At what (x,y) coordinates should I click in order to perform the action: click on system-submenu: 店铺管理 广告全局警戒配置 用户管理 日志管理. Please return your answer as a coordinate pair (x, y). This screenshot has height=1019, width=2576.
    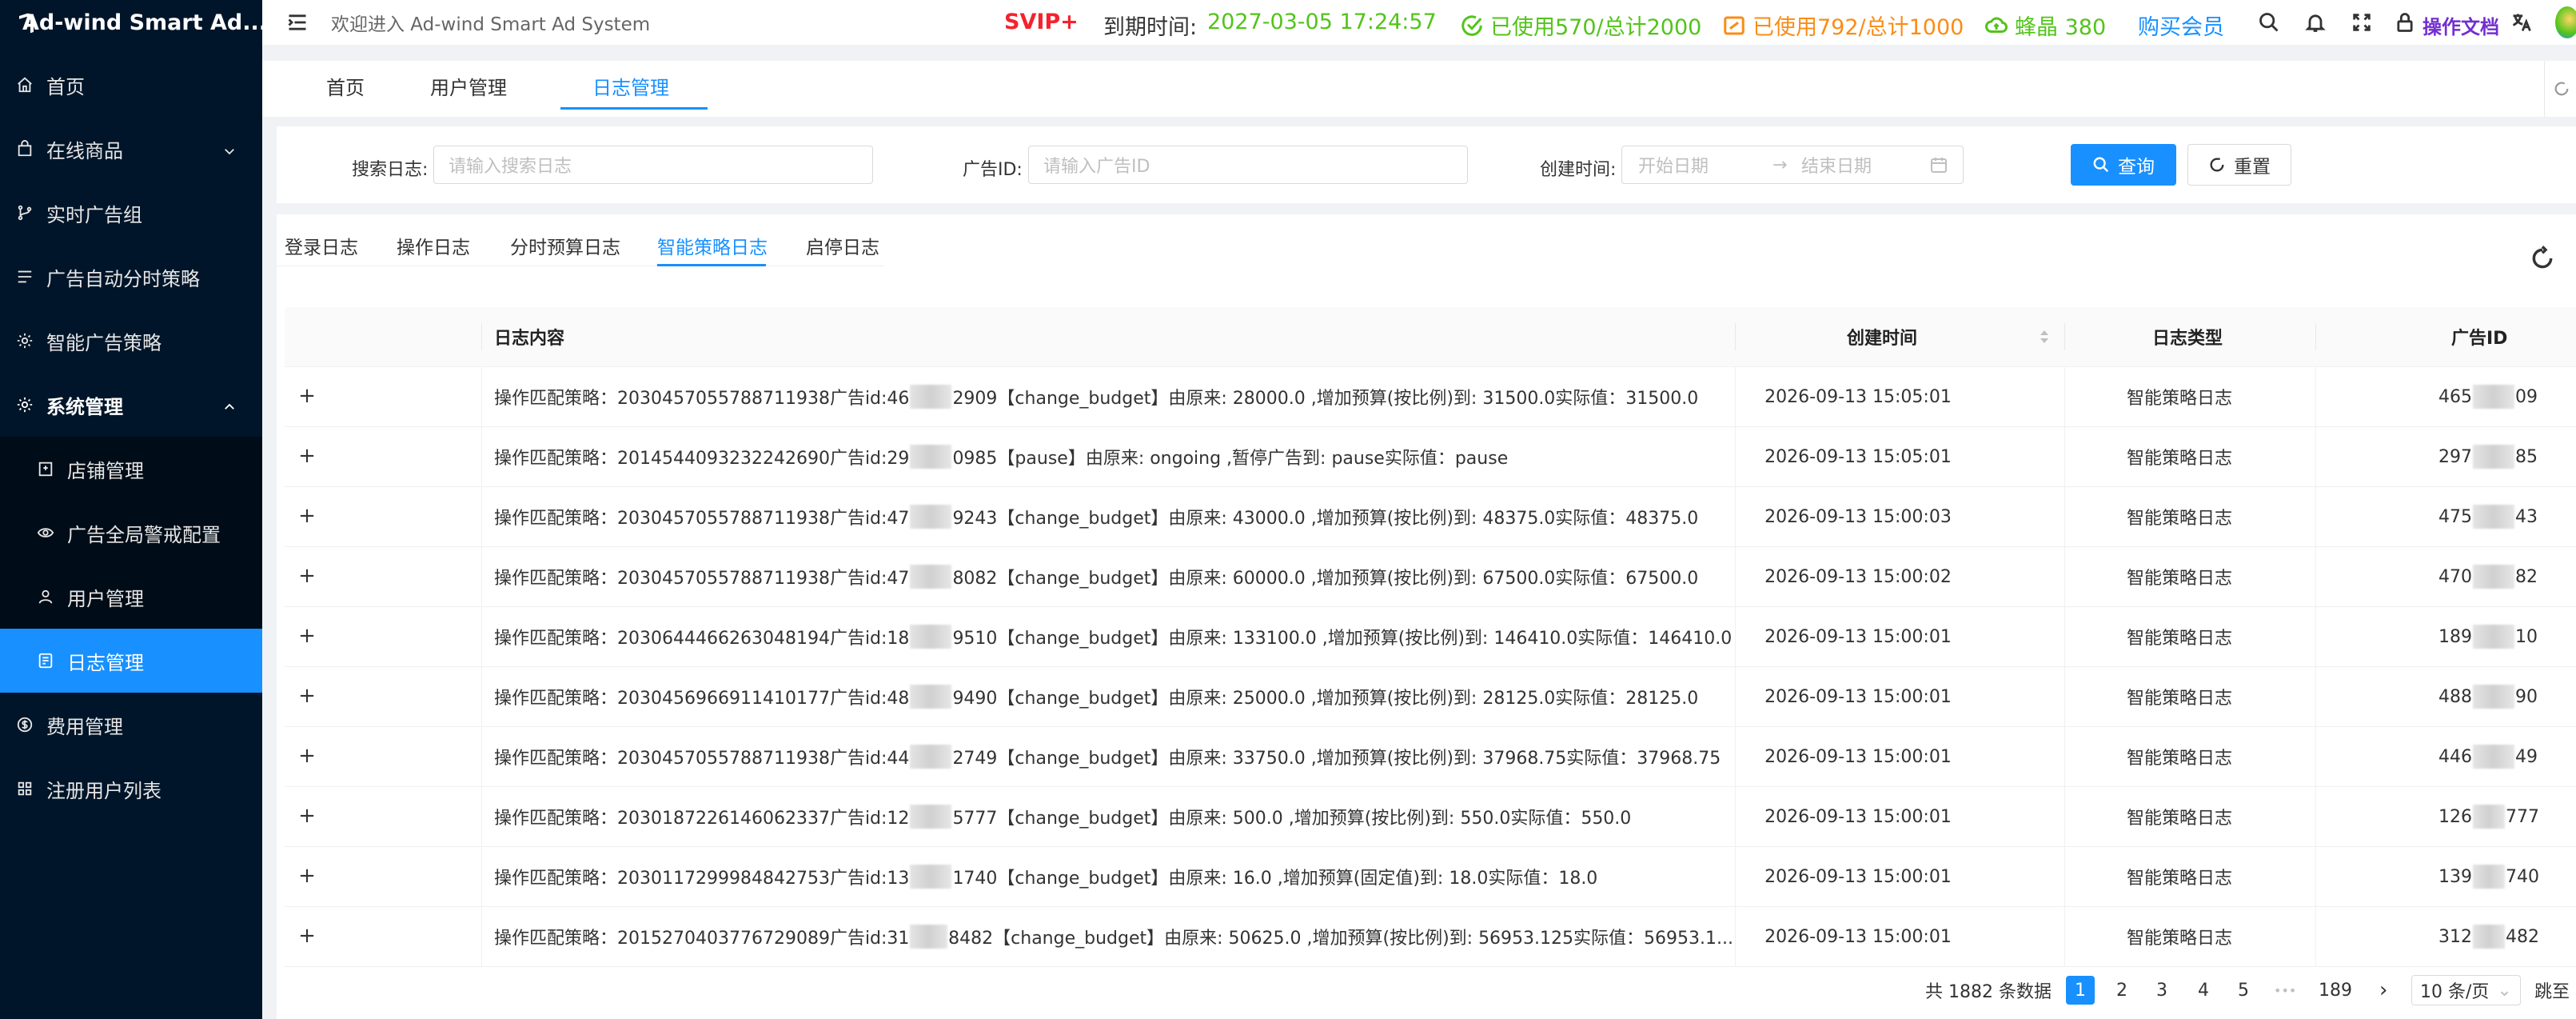
    Looking at the image, I should click on (131, 565).